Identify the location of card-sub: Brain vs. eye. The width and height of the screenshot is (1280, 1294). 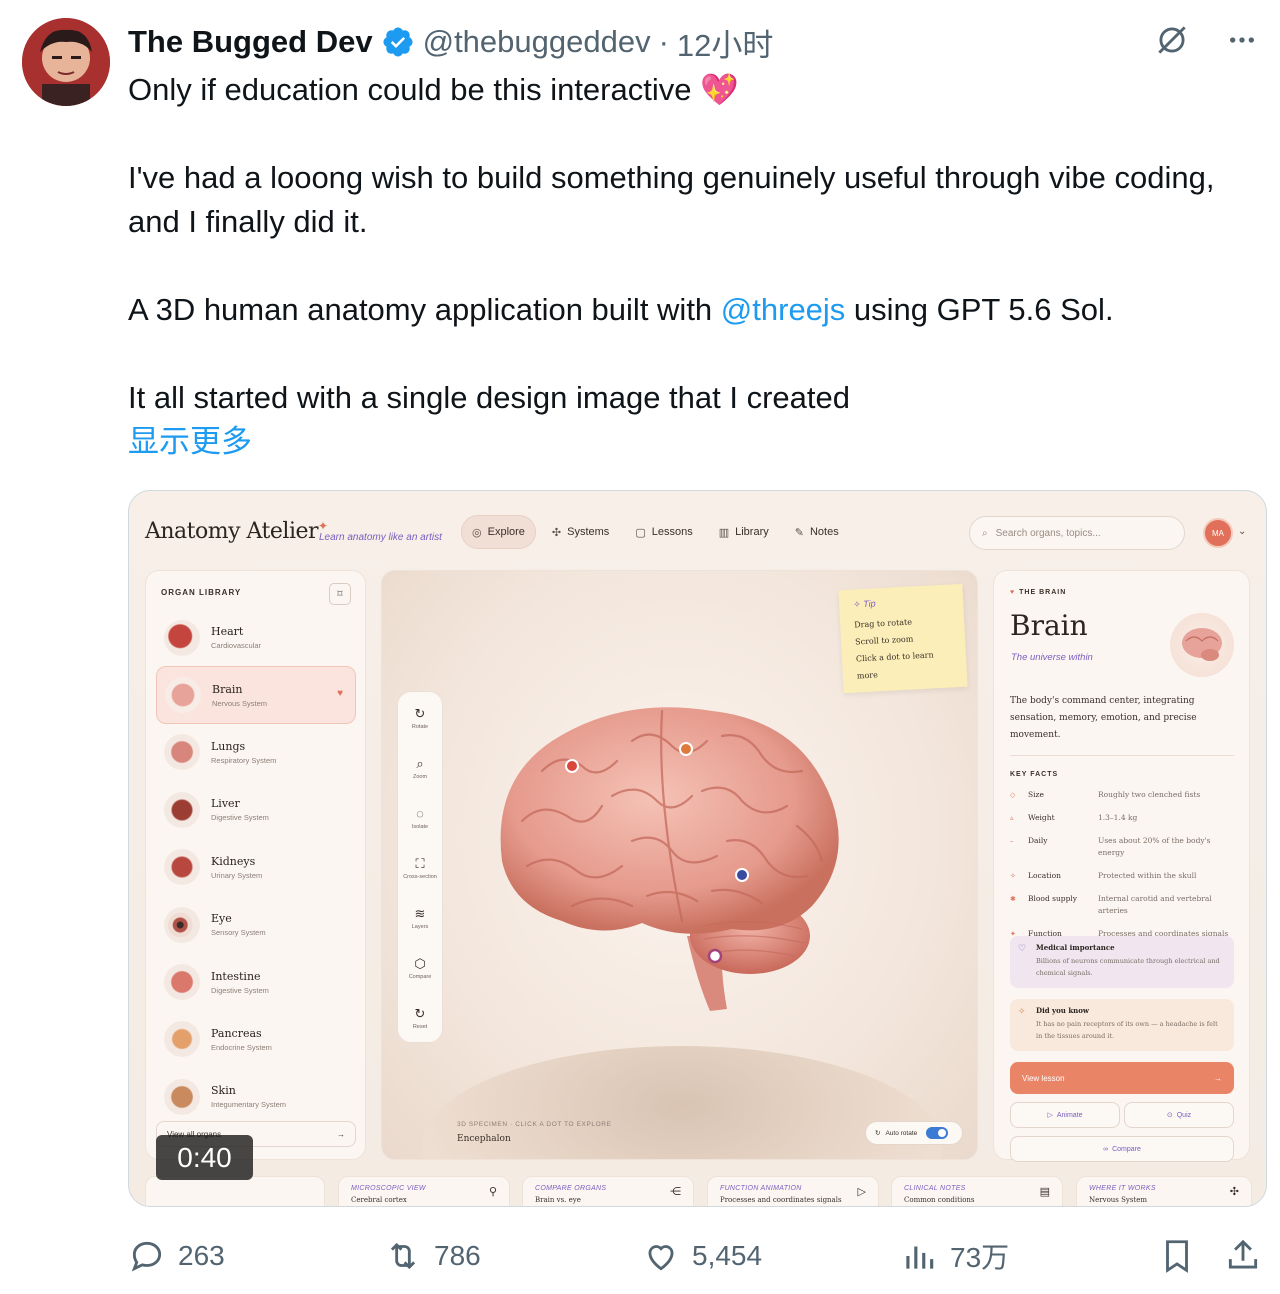
(558, 1200).